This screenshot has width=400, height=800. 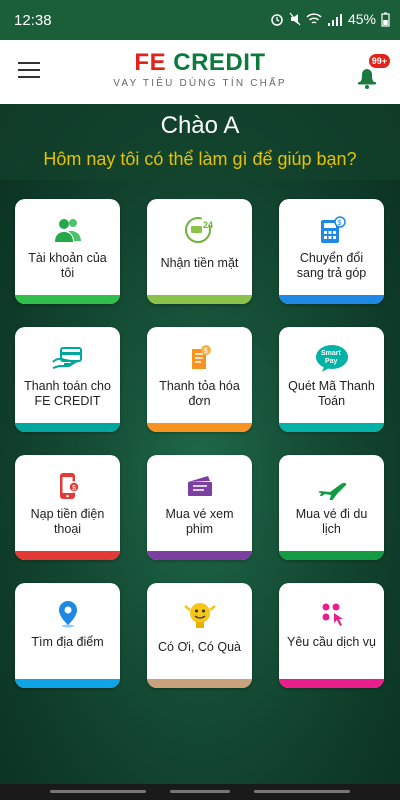 I want to click on tile-service-request: Yêu cầu dịch vụ, so click(x=331, y=635).